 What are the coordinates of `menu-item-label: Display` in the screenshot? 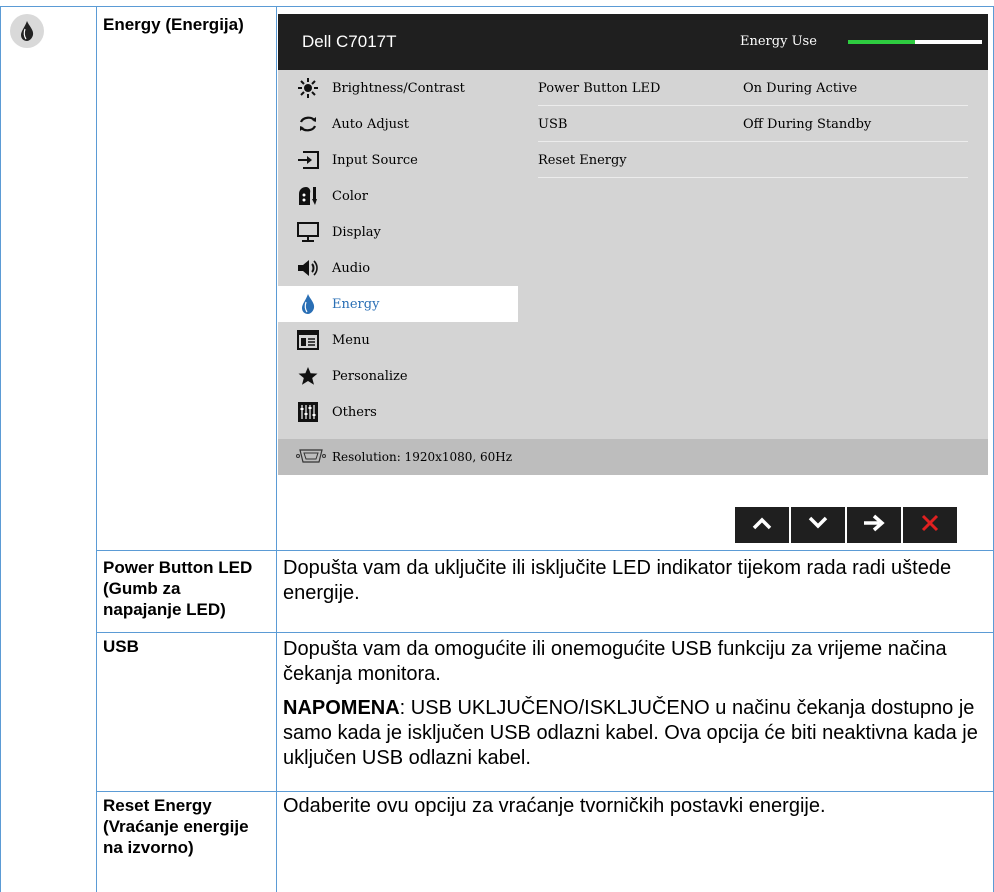 It's located at (356, 232).